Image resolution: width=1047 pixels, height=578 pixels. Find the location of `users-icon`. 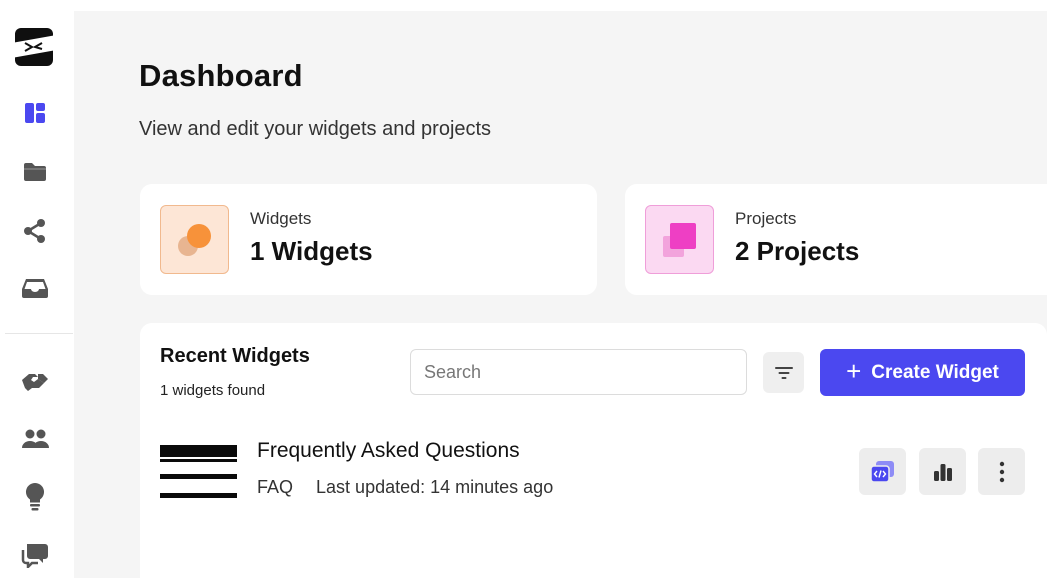

users-icon is located at coordinates (35, 438).